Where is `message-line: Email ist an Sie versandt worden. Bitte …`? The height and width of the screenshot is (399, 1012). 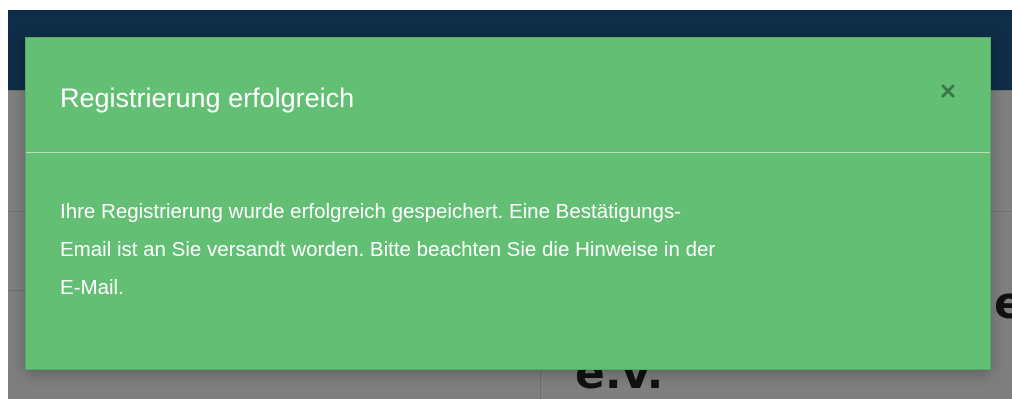
message-line: Email ist an Sie versandt worden. Bitte … is located at coordinates (388, 249).